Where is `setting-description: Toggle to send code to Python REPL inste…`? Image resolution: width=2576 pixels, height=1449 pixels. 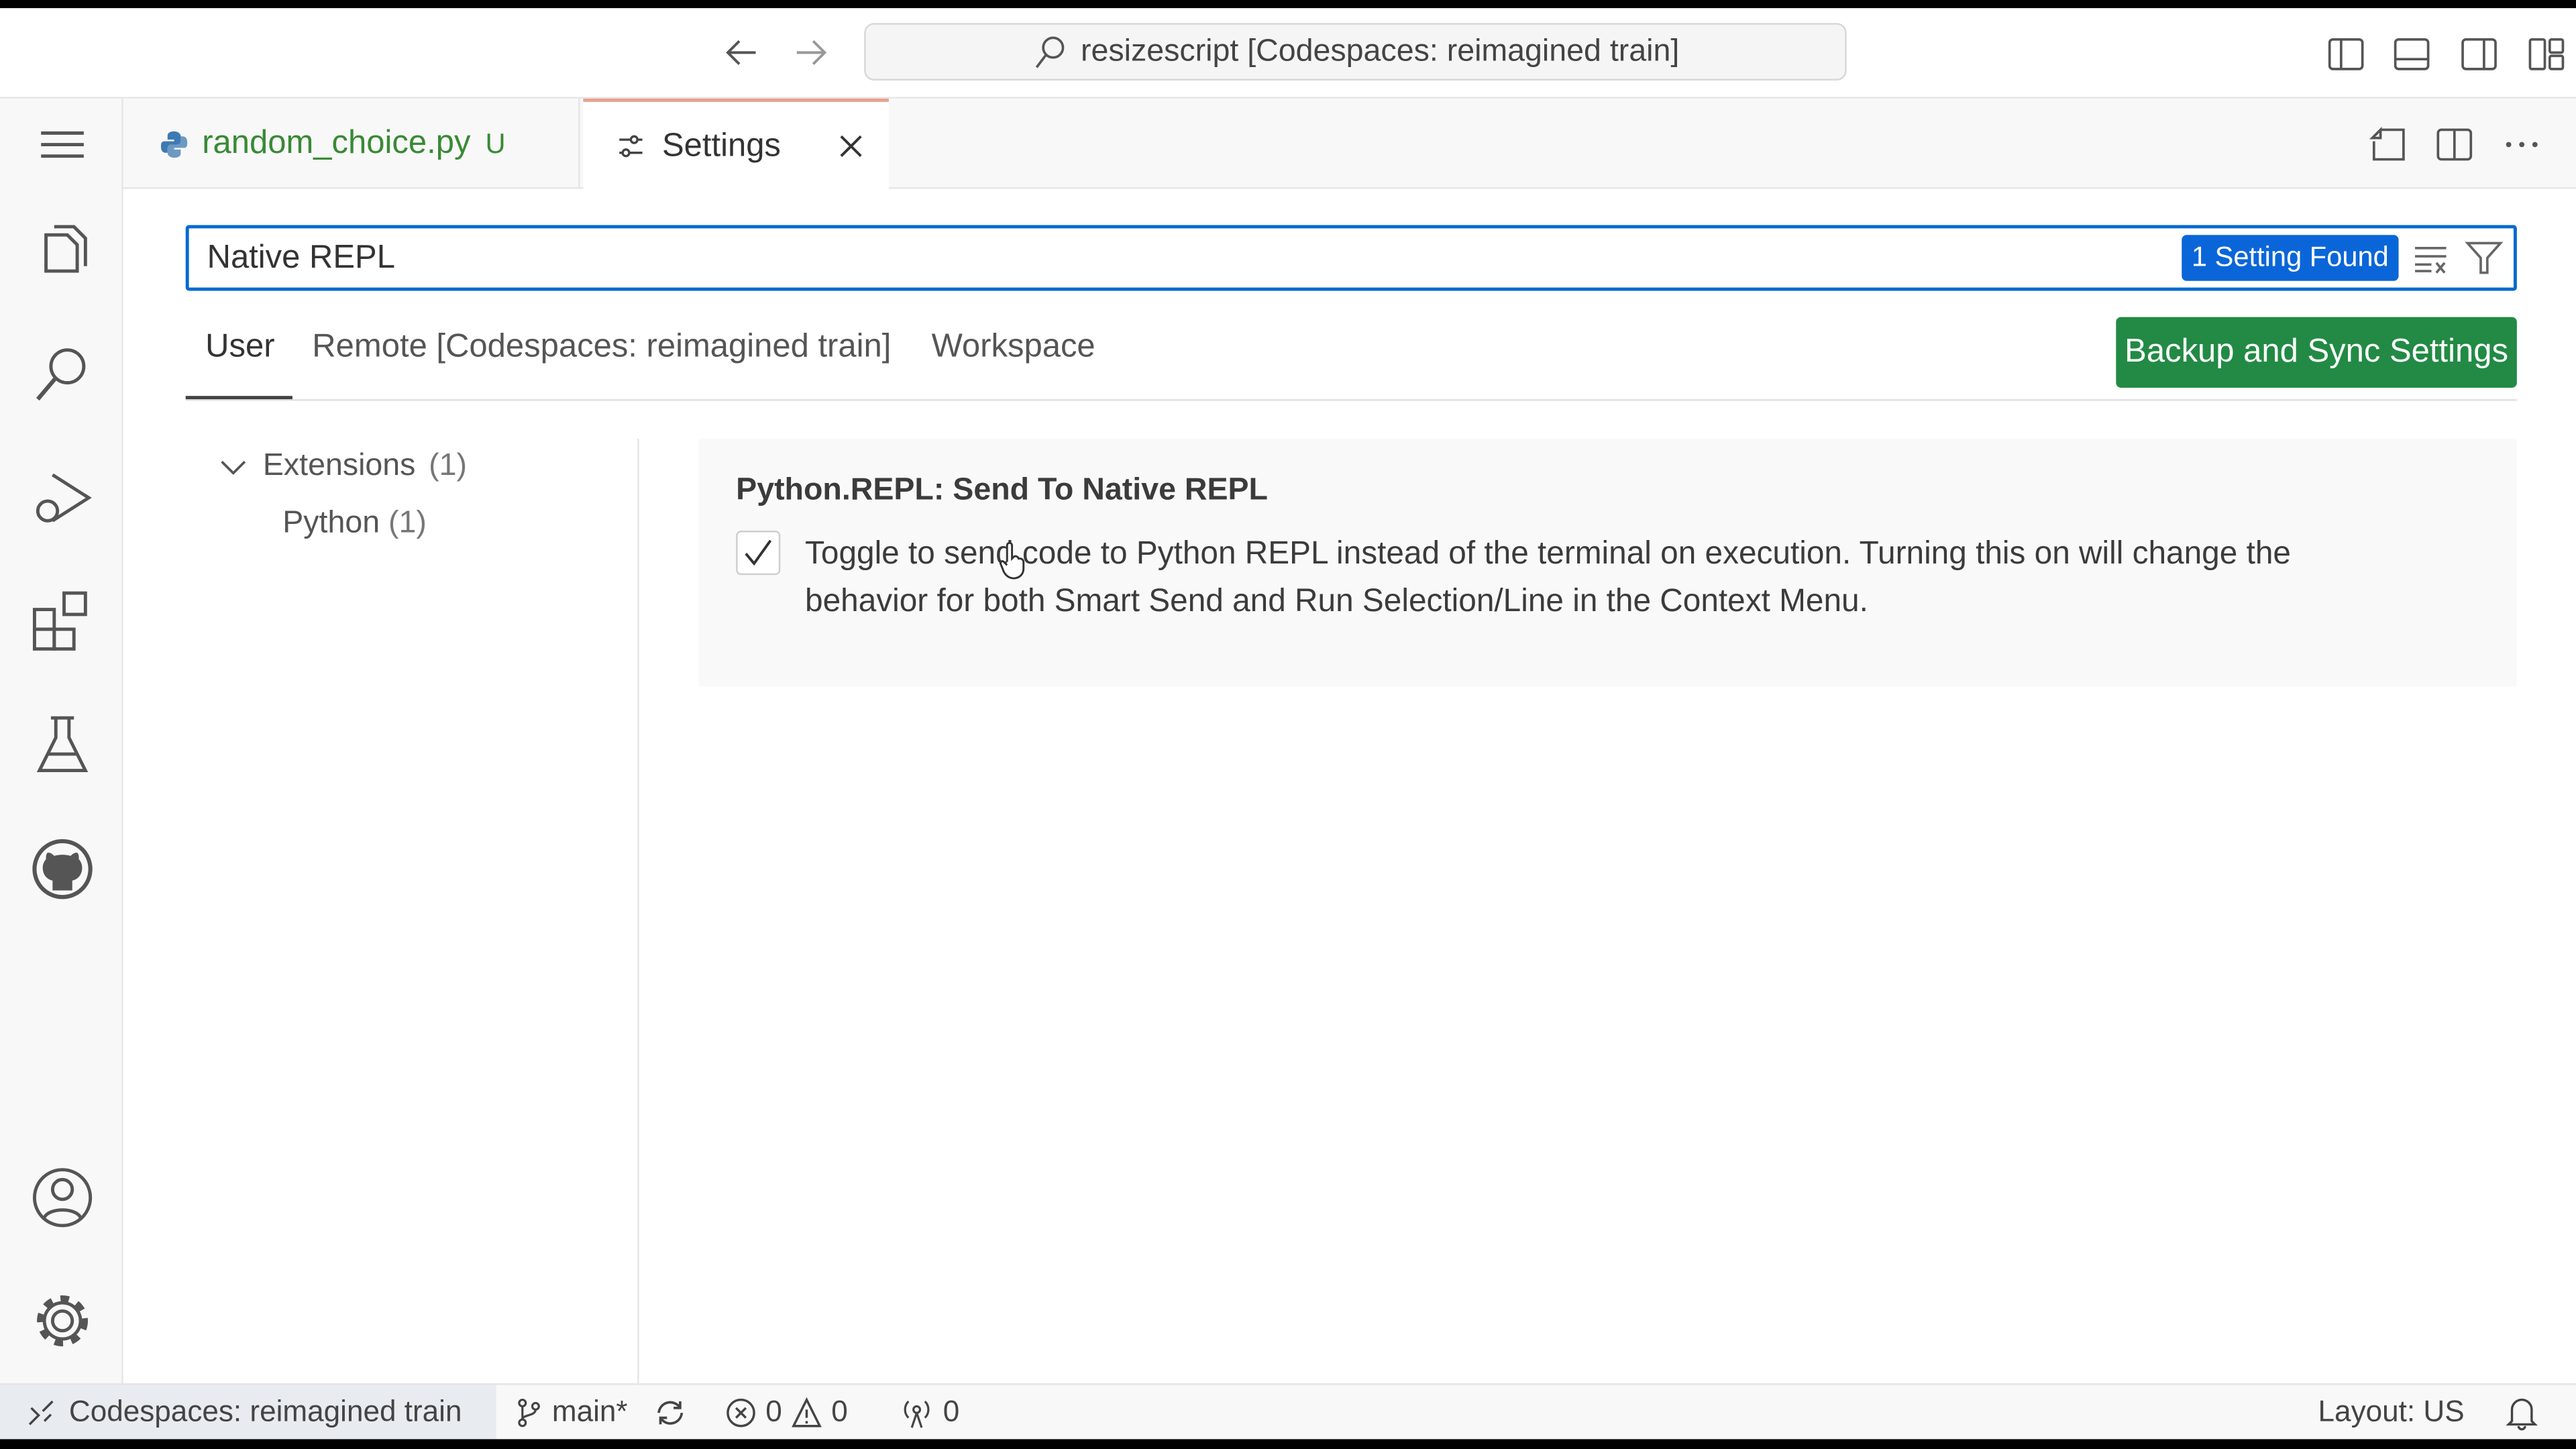 setting-description: Toggle to send code to Python REPL inste… is located at coordinates (1548, 577).